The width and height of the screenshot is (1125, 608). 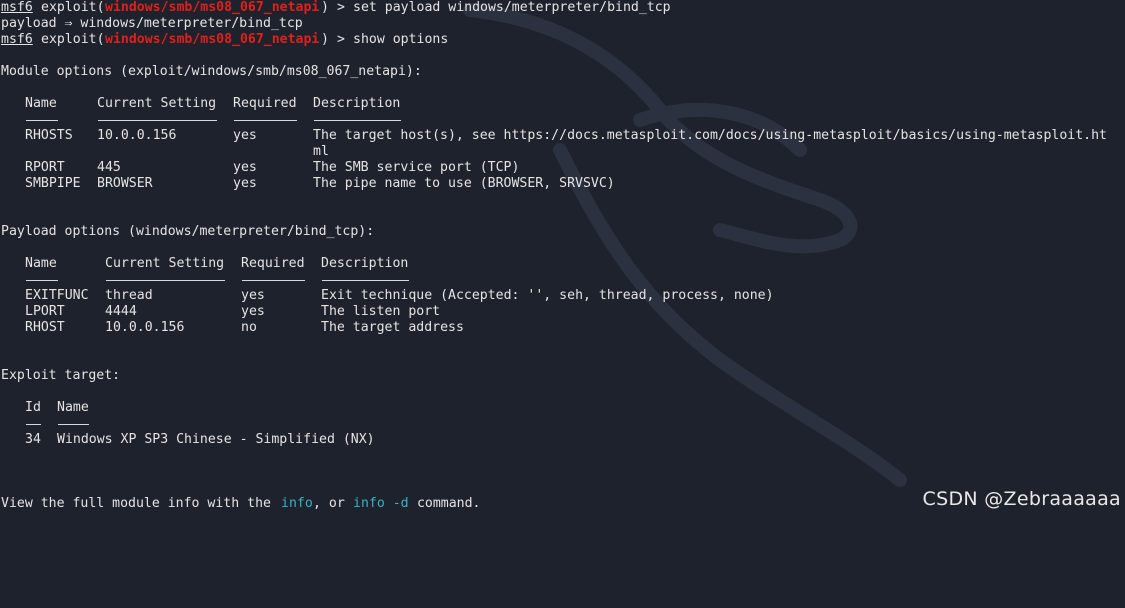 I want to click on exploit-target-columns: Id Name, so click(x=45, y=408).